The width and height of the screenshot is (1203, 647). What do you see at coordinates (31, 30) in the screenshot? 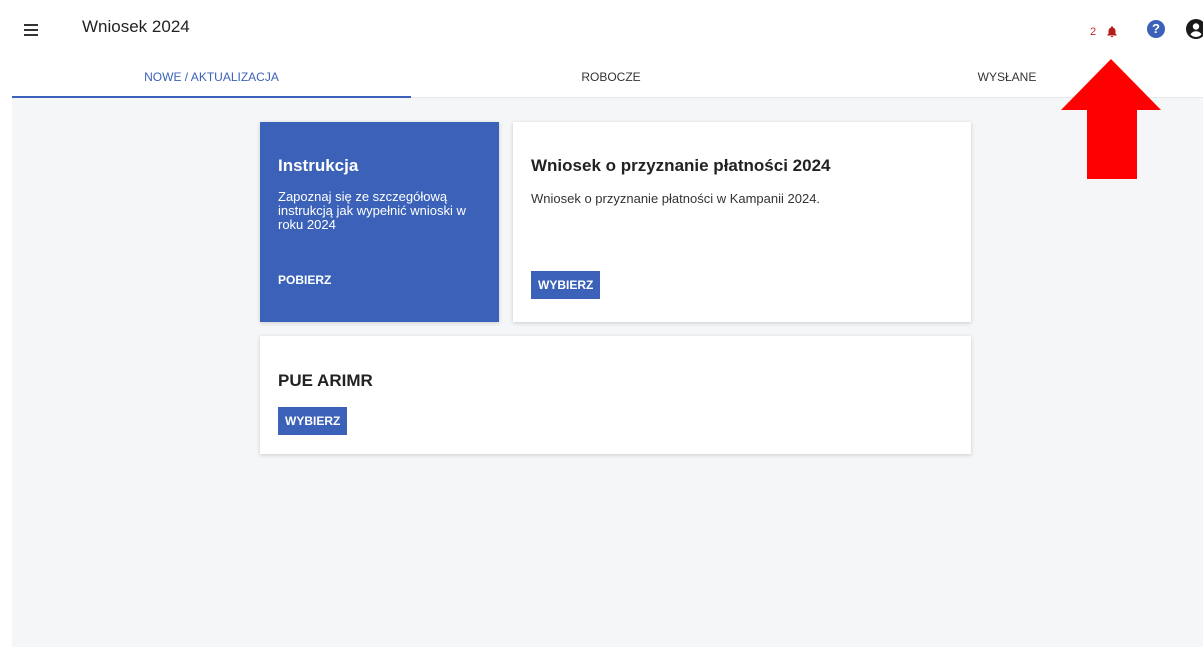
I see `hamburger-menu-icon` at bounding box center [31, 30].